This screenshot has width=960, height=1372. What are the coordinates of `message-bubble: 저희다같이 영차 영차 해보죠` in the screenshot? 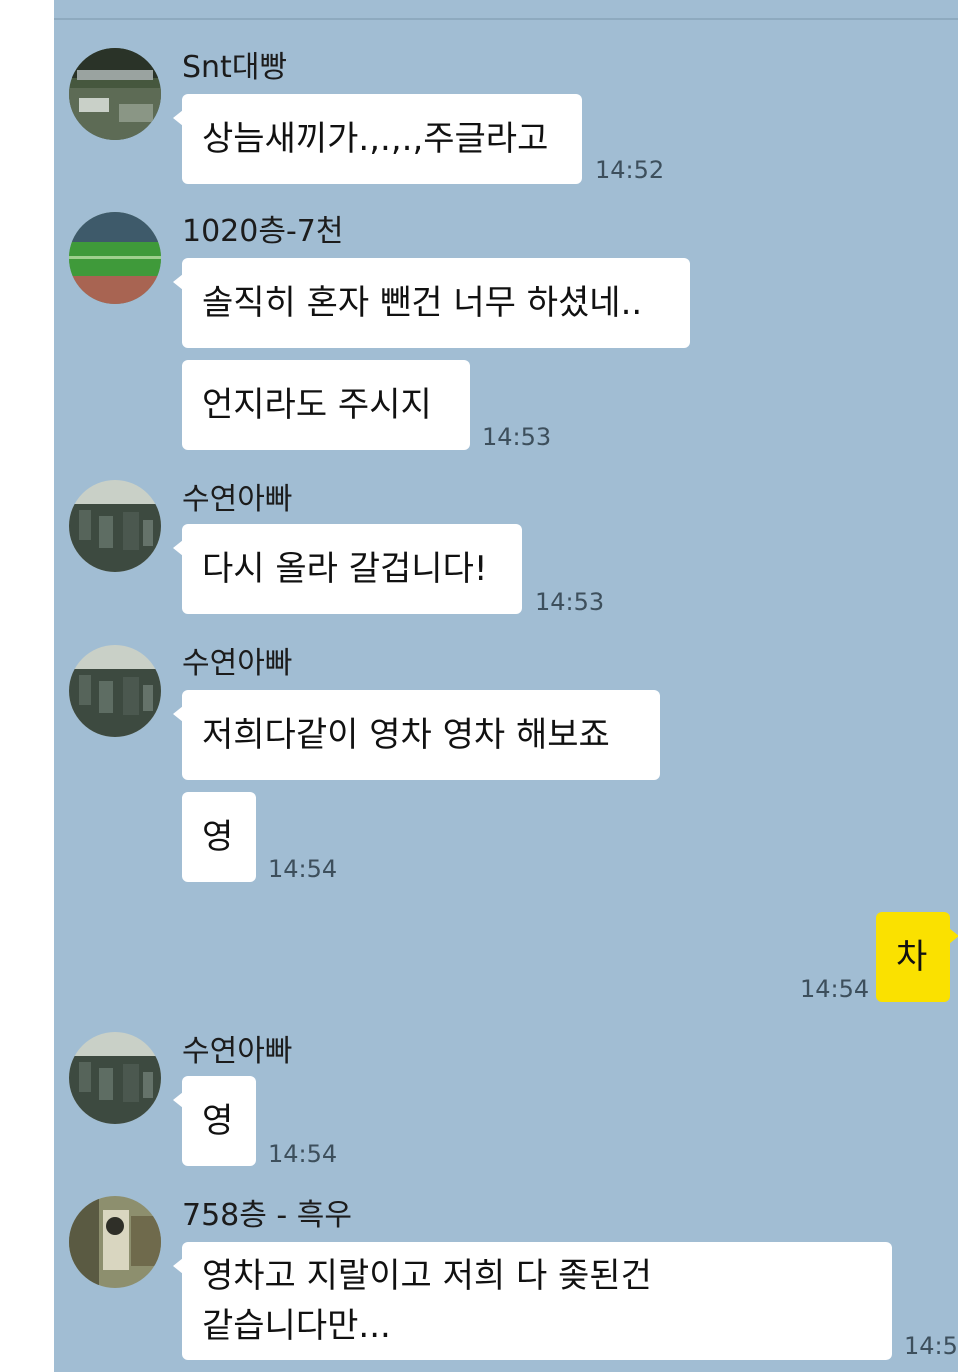 It's located at (416, 735).